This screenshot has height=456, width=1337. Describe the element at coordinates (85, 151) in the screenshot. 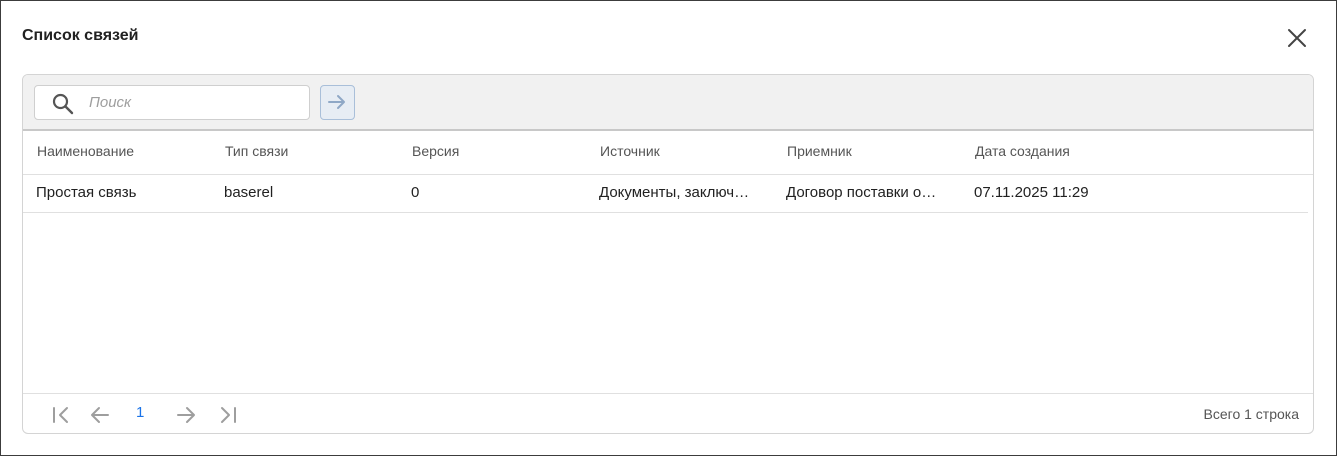

I see `column-header-name: Наименование` at that location.